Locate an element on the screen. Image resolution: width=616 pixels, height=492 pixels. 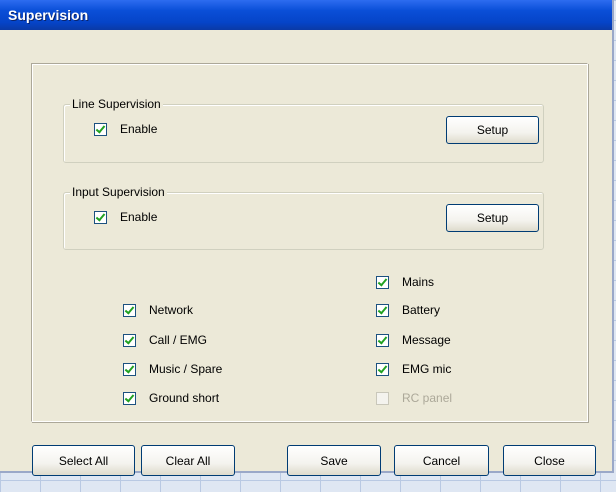
ground-short-checkbox: Ground short is located at coordinates (171, 398).